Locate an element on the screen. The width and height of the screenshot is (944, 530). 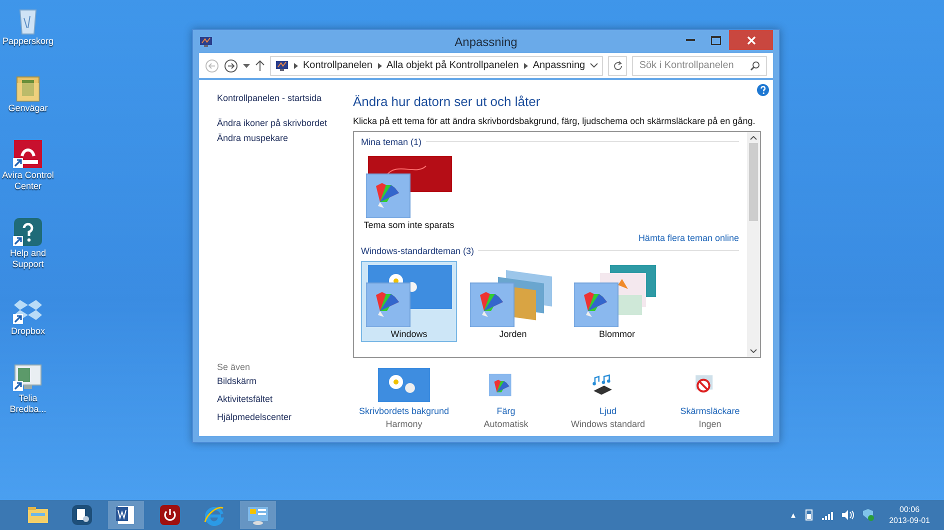
theme-tile: Jorden is located at coordinates (513, 301).